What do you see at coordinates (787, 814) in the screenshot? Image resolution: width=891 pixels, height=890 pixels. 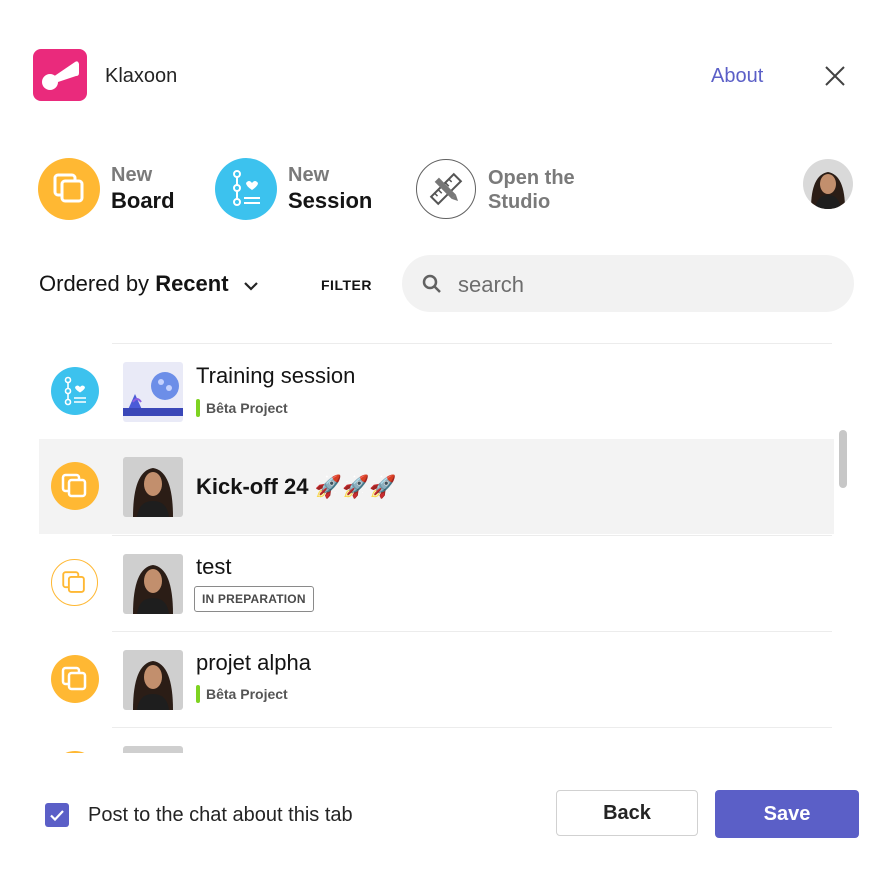 I see `save-button: Save` at bounding box center [787, 814].